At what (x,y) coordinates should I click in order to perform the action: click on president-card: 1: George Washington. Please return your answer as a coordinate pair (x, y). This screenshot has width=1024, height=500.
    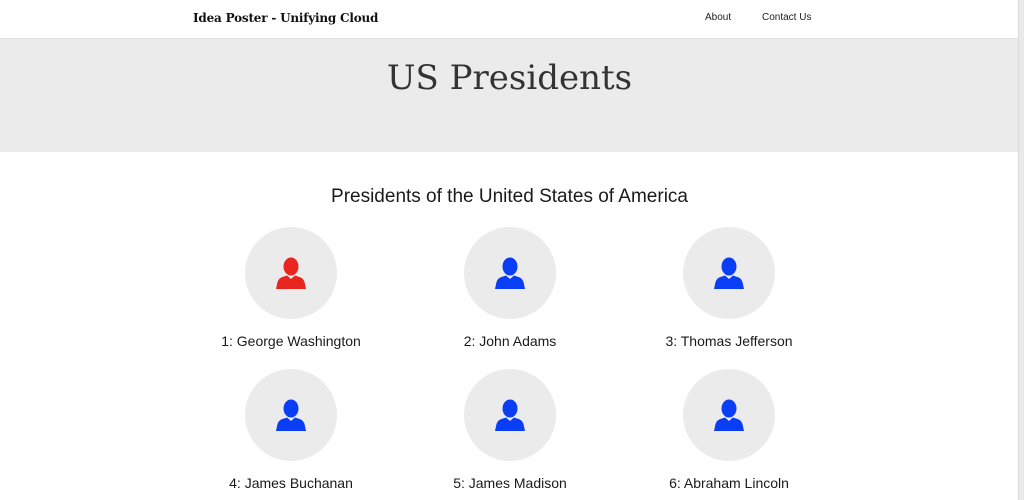
    Looking at the image, I should click on (291, 288).